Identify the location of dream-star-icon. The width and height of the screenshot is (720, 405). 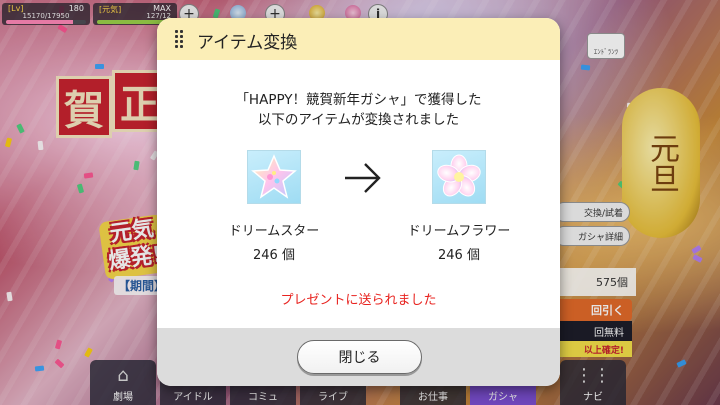
(274, 177).